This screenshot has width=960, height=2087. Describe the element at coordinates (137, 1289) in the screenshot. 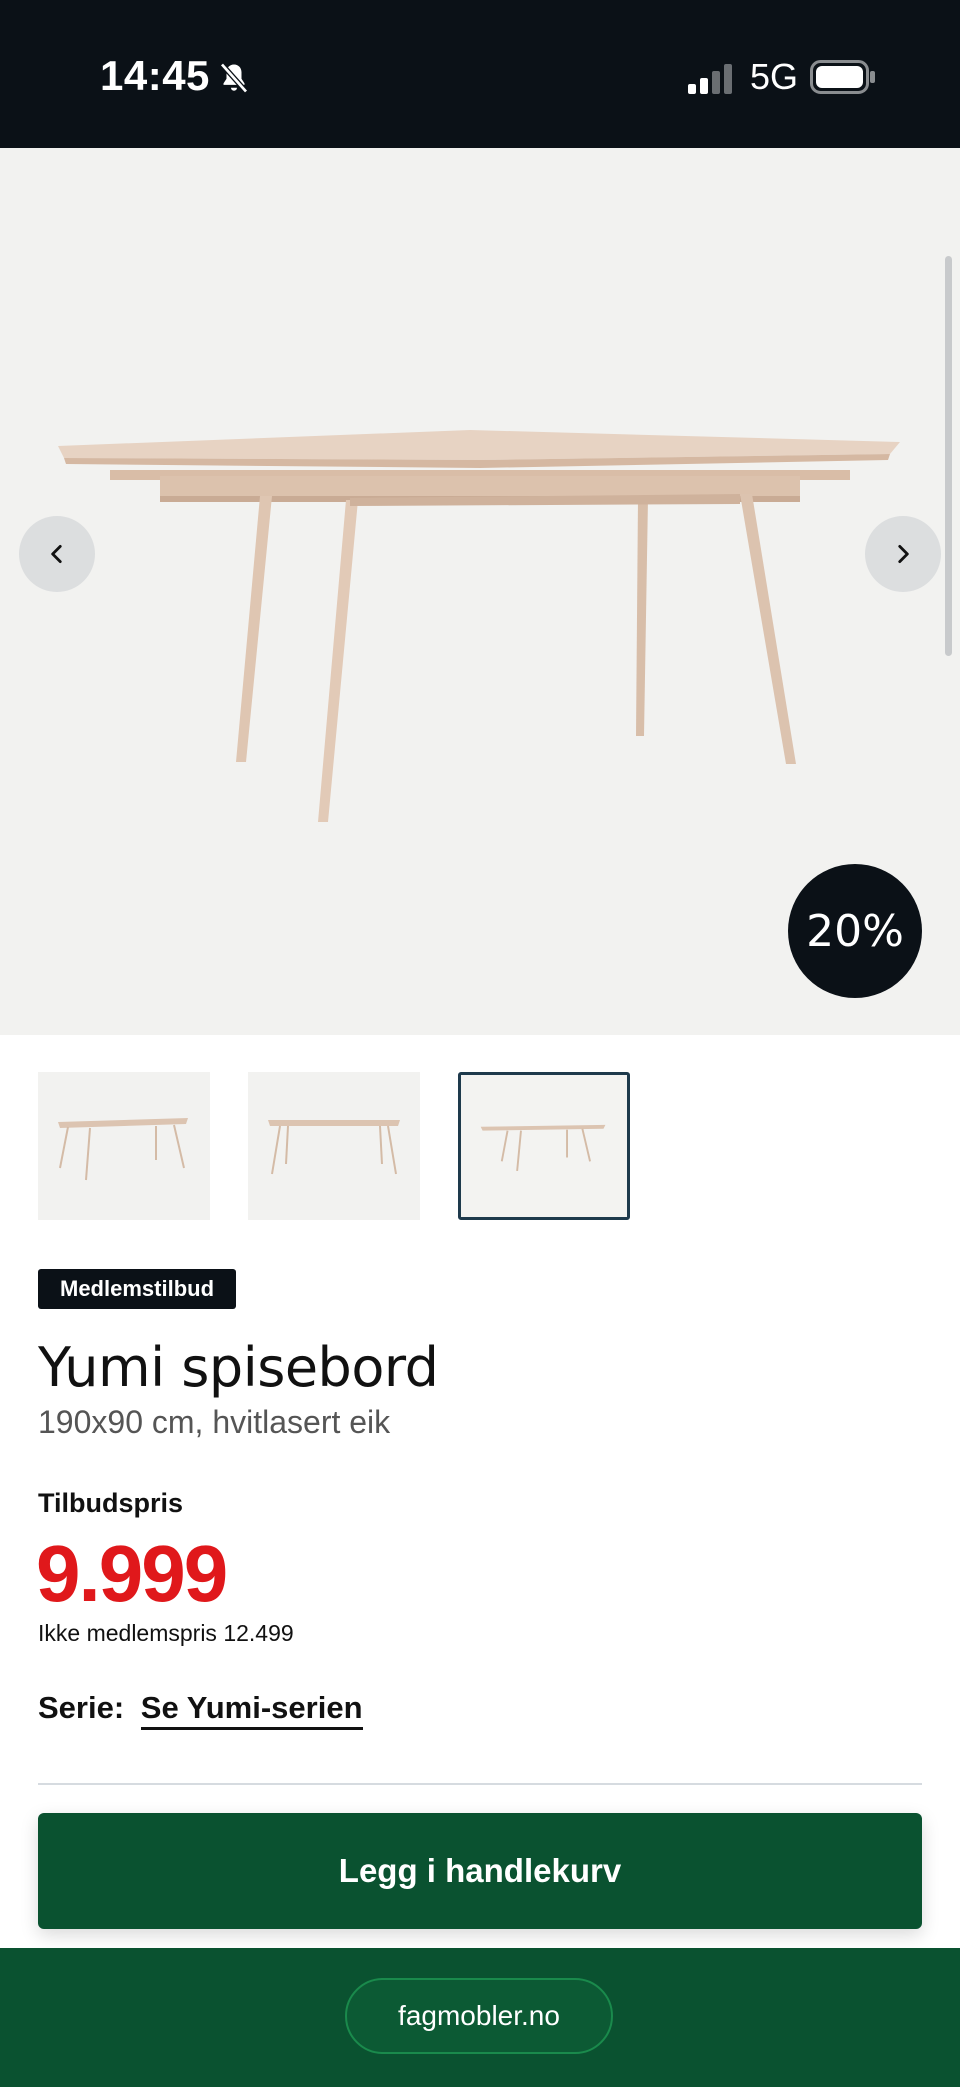

I see `member-offer-badge: Medlemstilbud` at that location.